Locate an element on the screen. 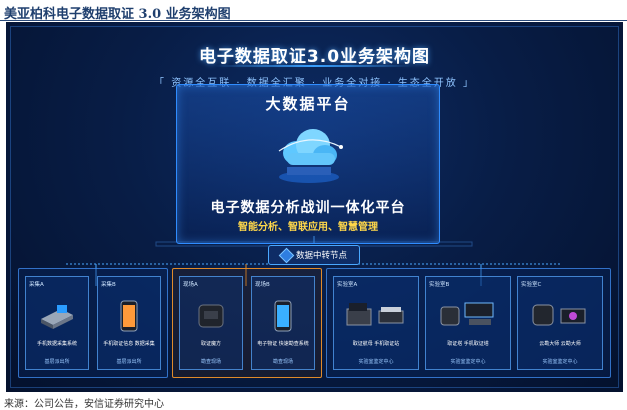  card-label: 电子物证 快速勘查系统 is located at coordinates (283, 344).